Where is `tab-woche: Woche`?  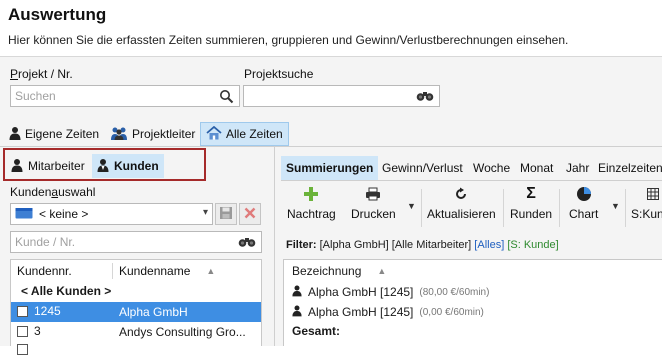 tab-woche: Woche is located at coordinates (491, 168).